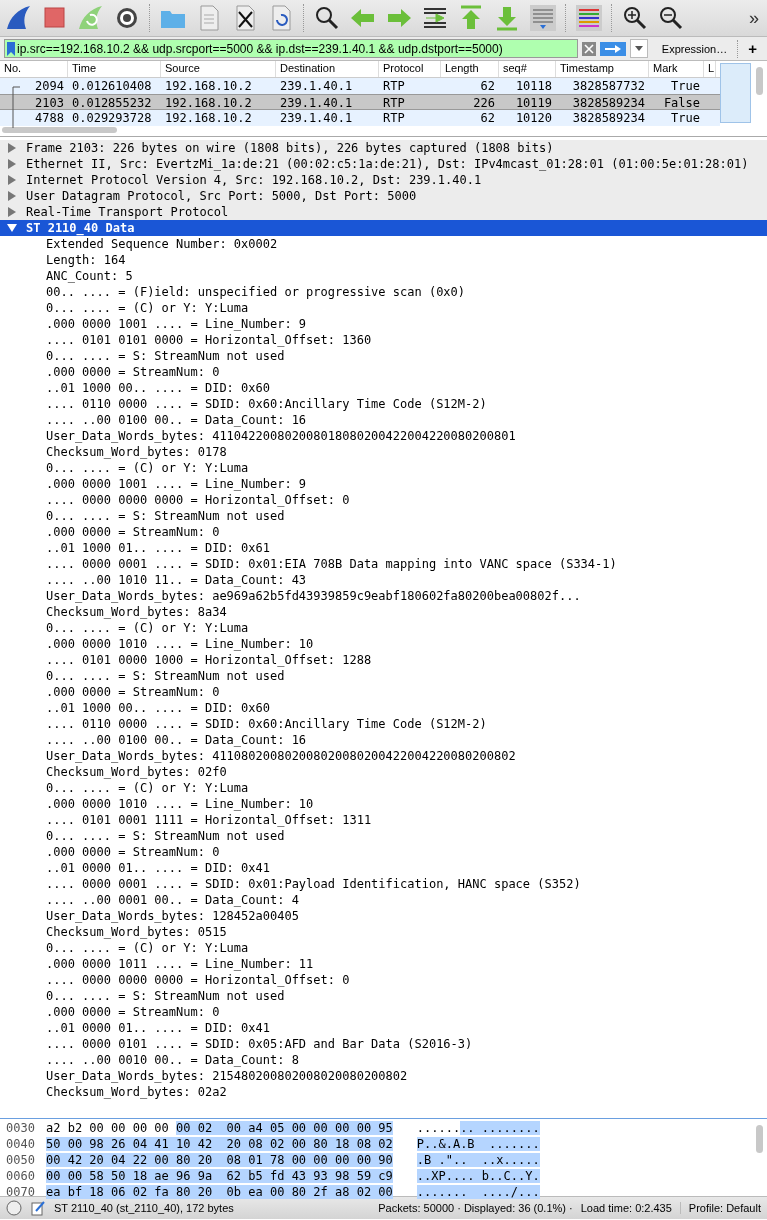  I want to click on tree-row: ST 2110_40 Data, so click(383, 228).